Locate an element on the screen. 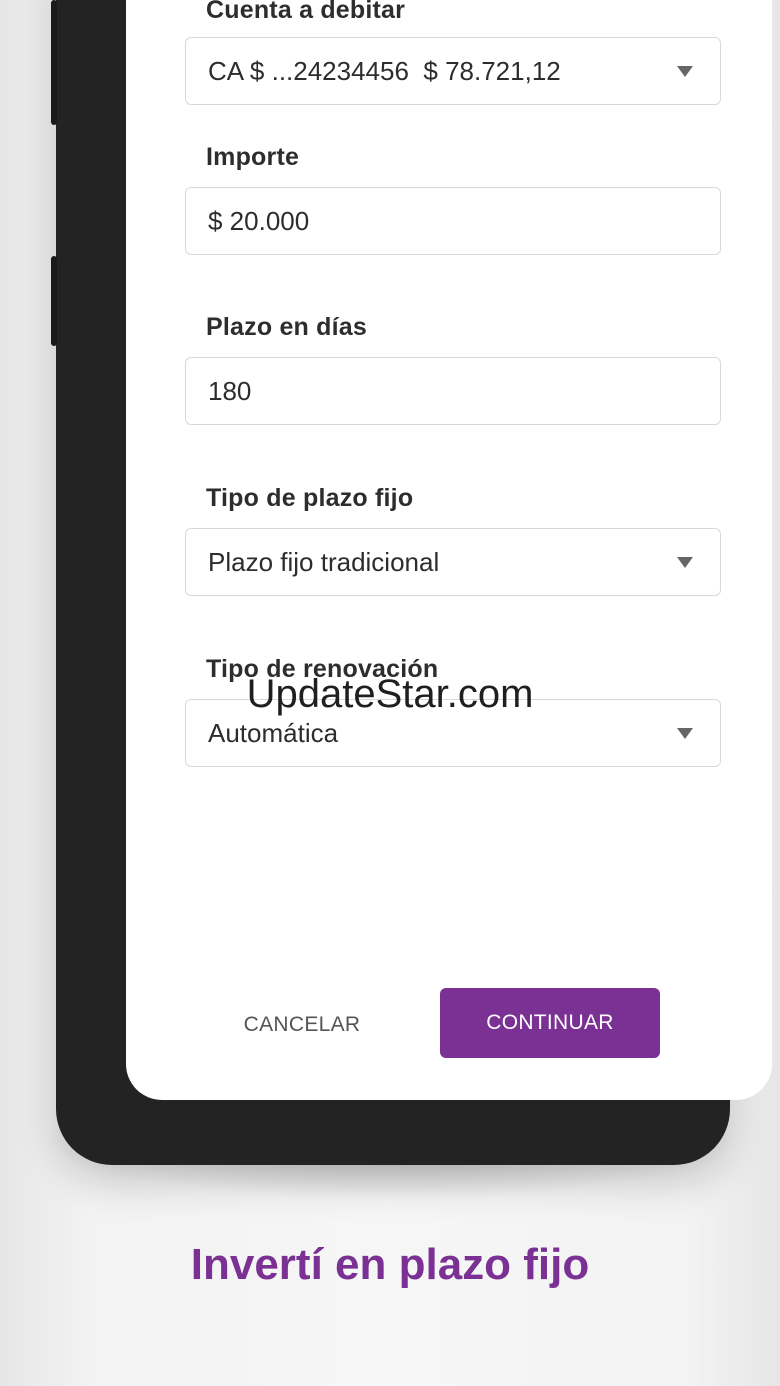 This screenshot has height=1386, width=780. tipo-plazo-label: Tipo de plazo fijo is located at coordinates (310, 498).